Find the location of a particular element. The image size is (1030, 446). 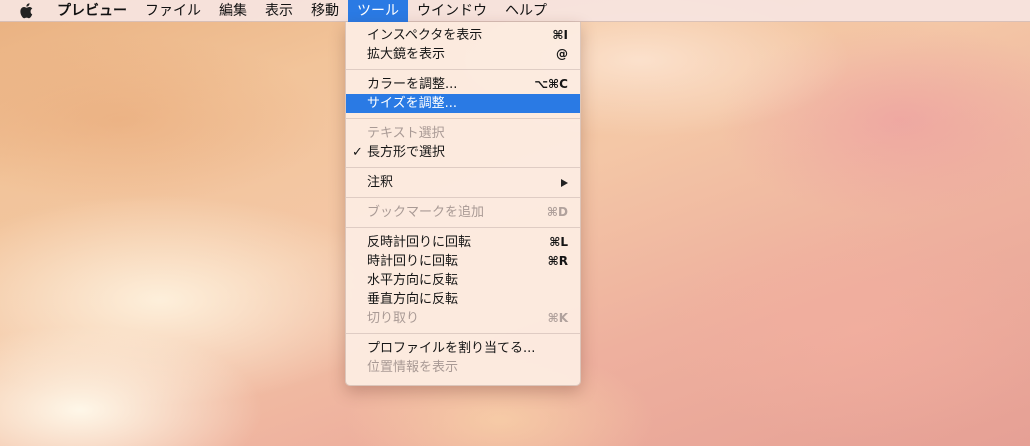

menu-item-annotate: 注釈 is located at coordinates (463, 182).